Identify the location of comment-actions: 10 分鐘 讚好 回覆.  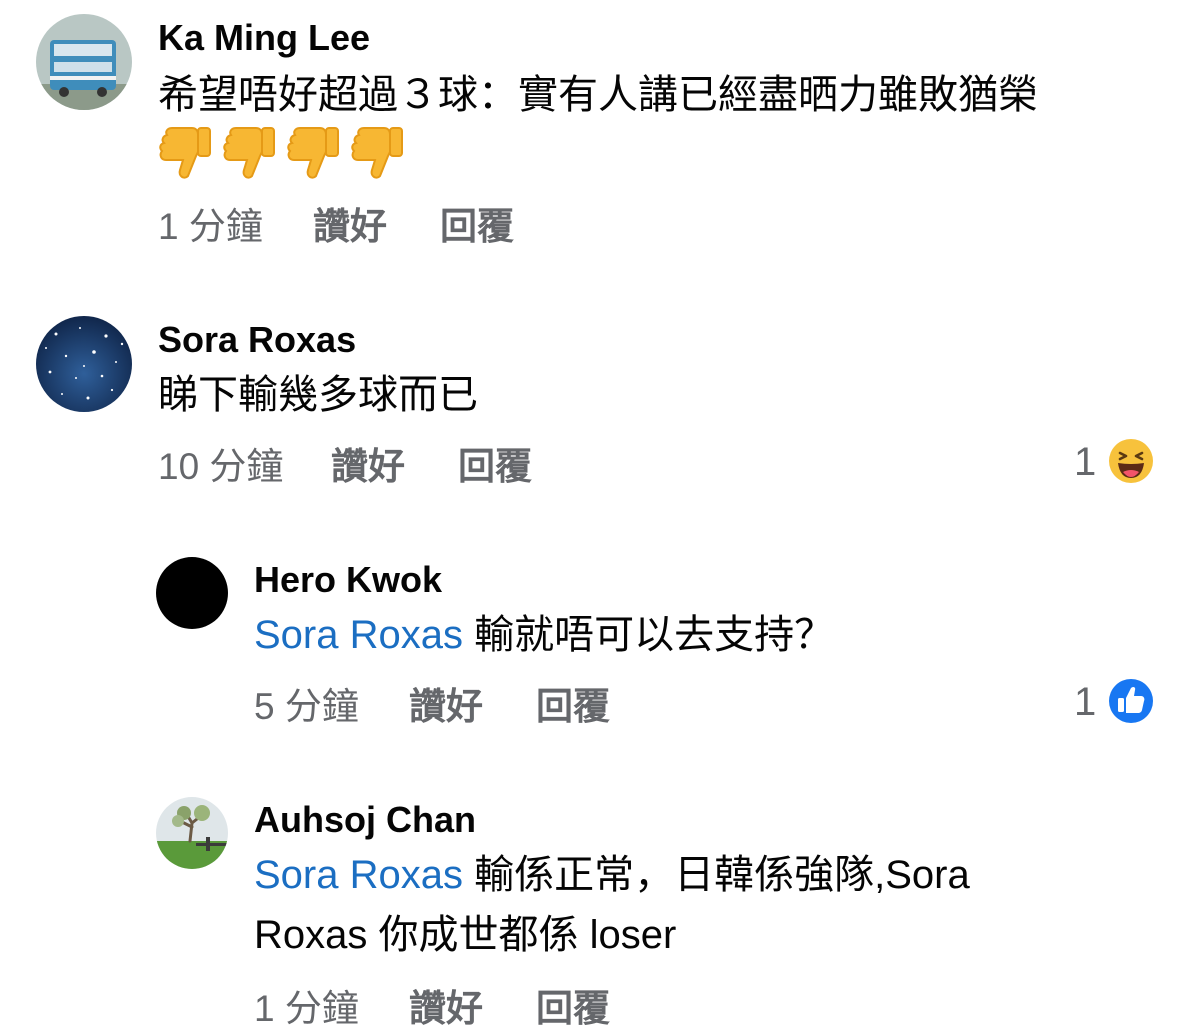
(368, 468).